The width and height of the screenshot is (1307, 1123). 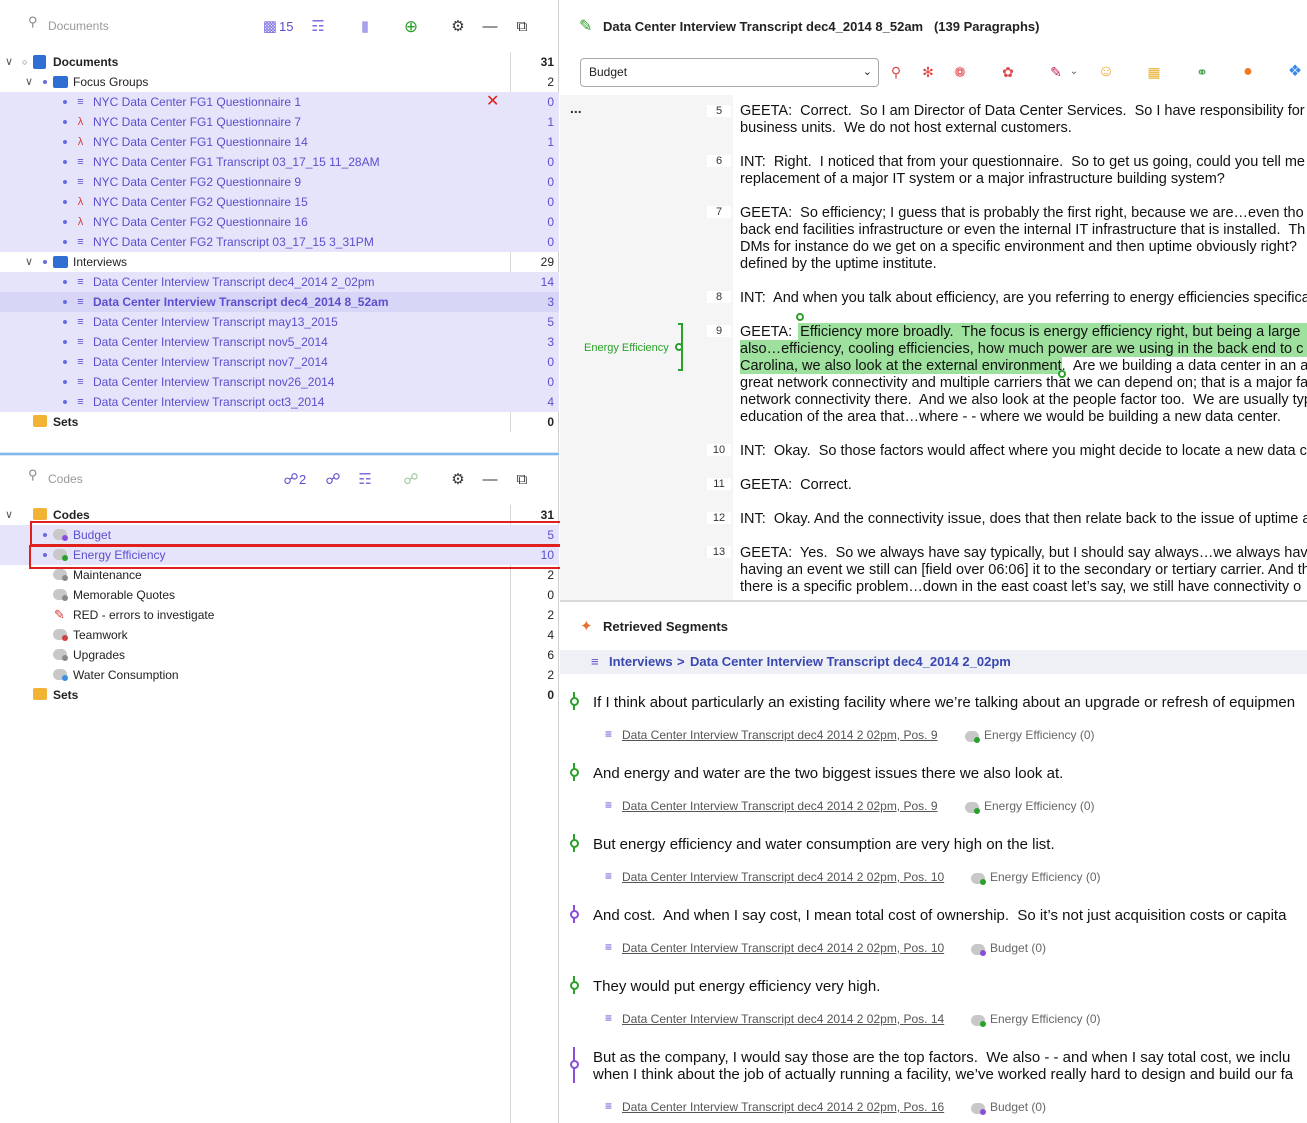 What do you see at coordinates (896, 72) in the screenshot?
I see `code-pin-icon: ⚲` at bounding box center [896, 72].